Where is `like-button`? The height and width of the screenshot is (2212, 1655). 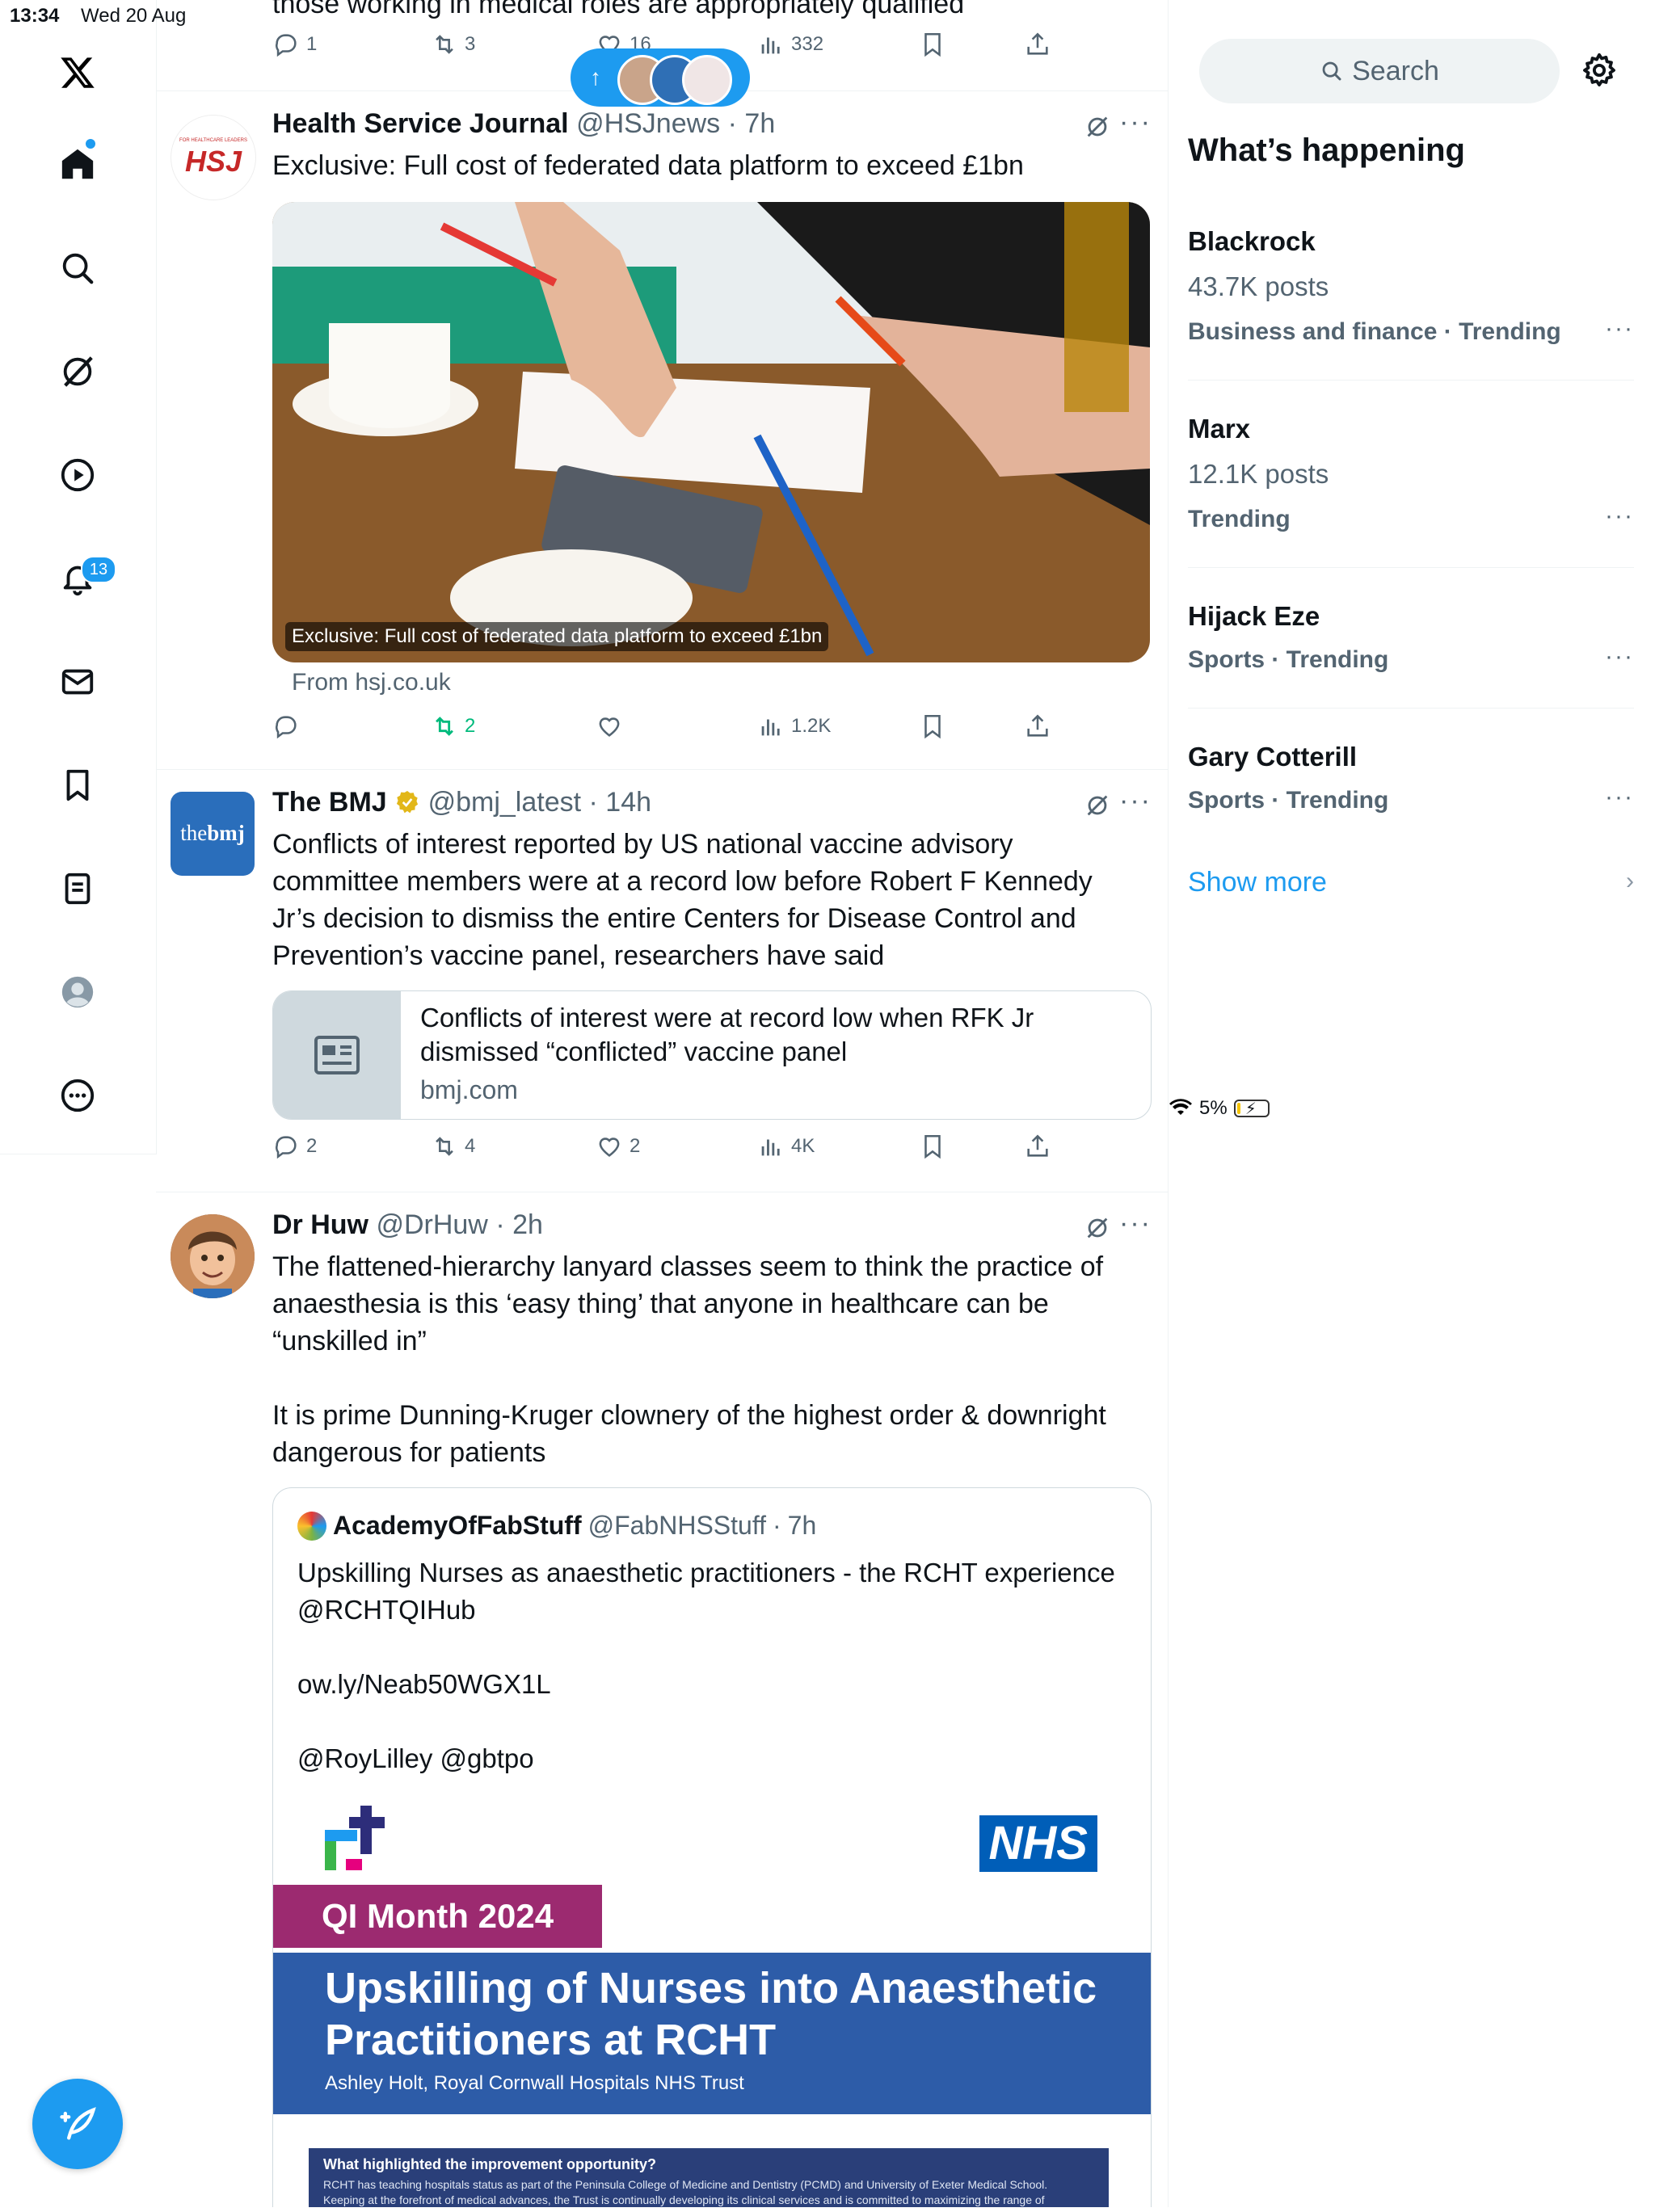
like-button is located at coordinates (613, 726).